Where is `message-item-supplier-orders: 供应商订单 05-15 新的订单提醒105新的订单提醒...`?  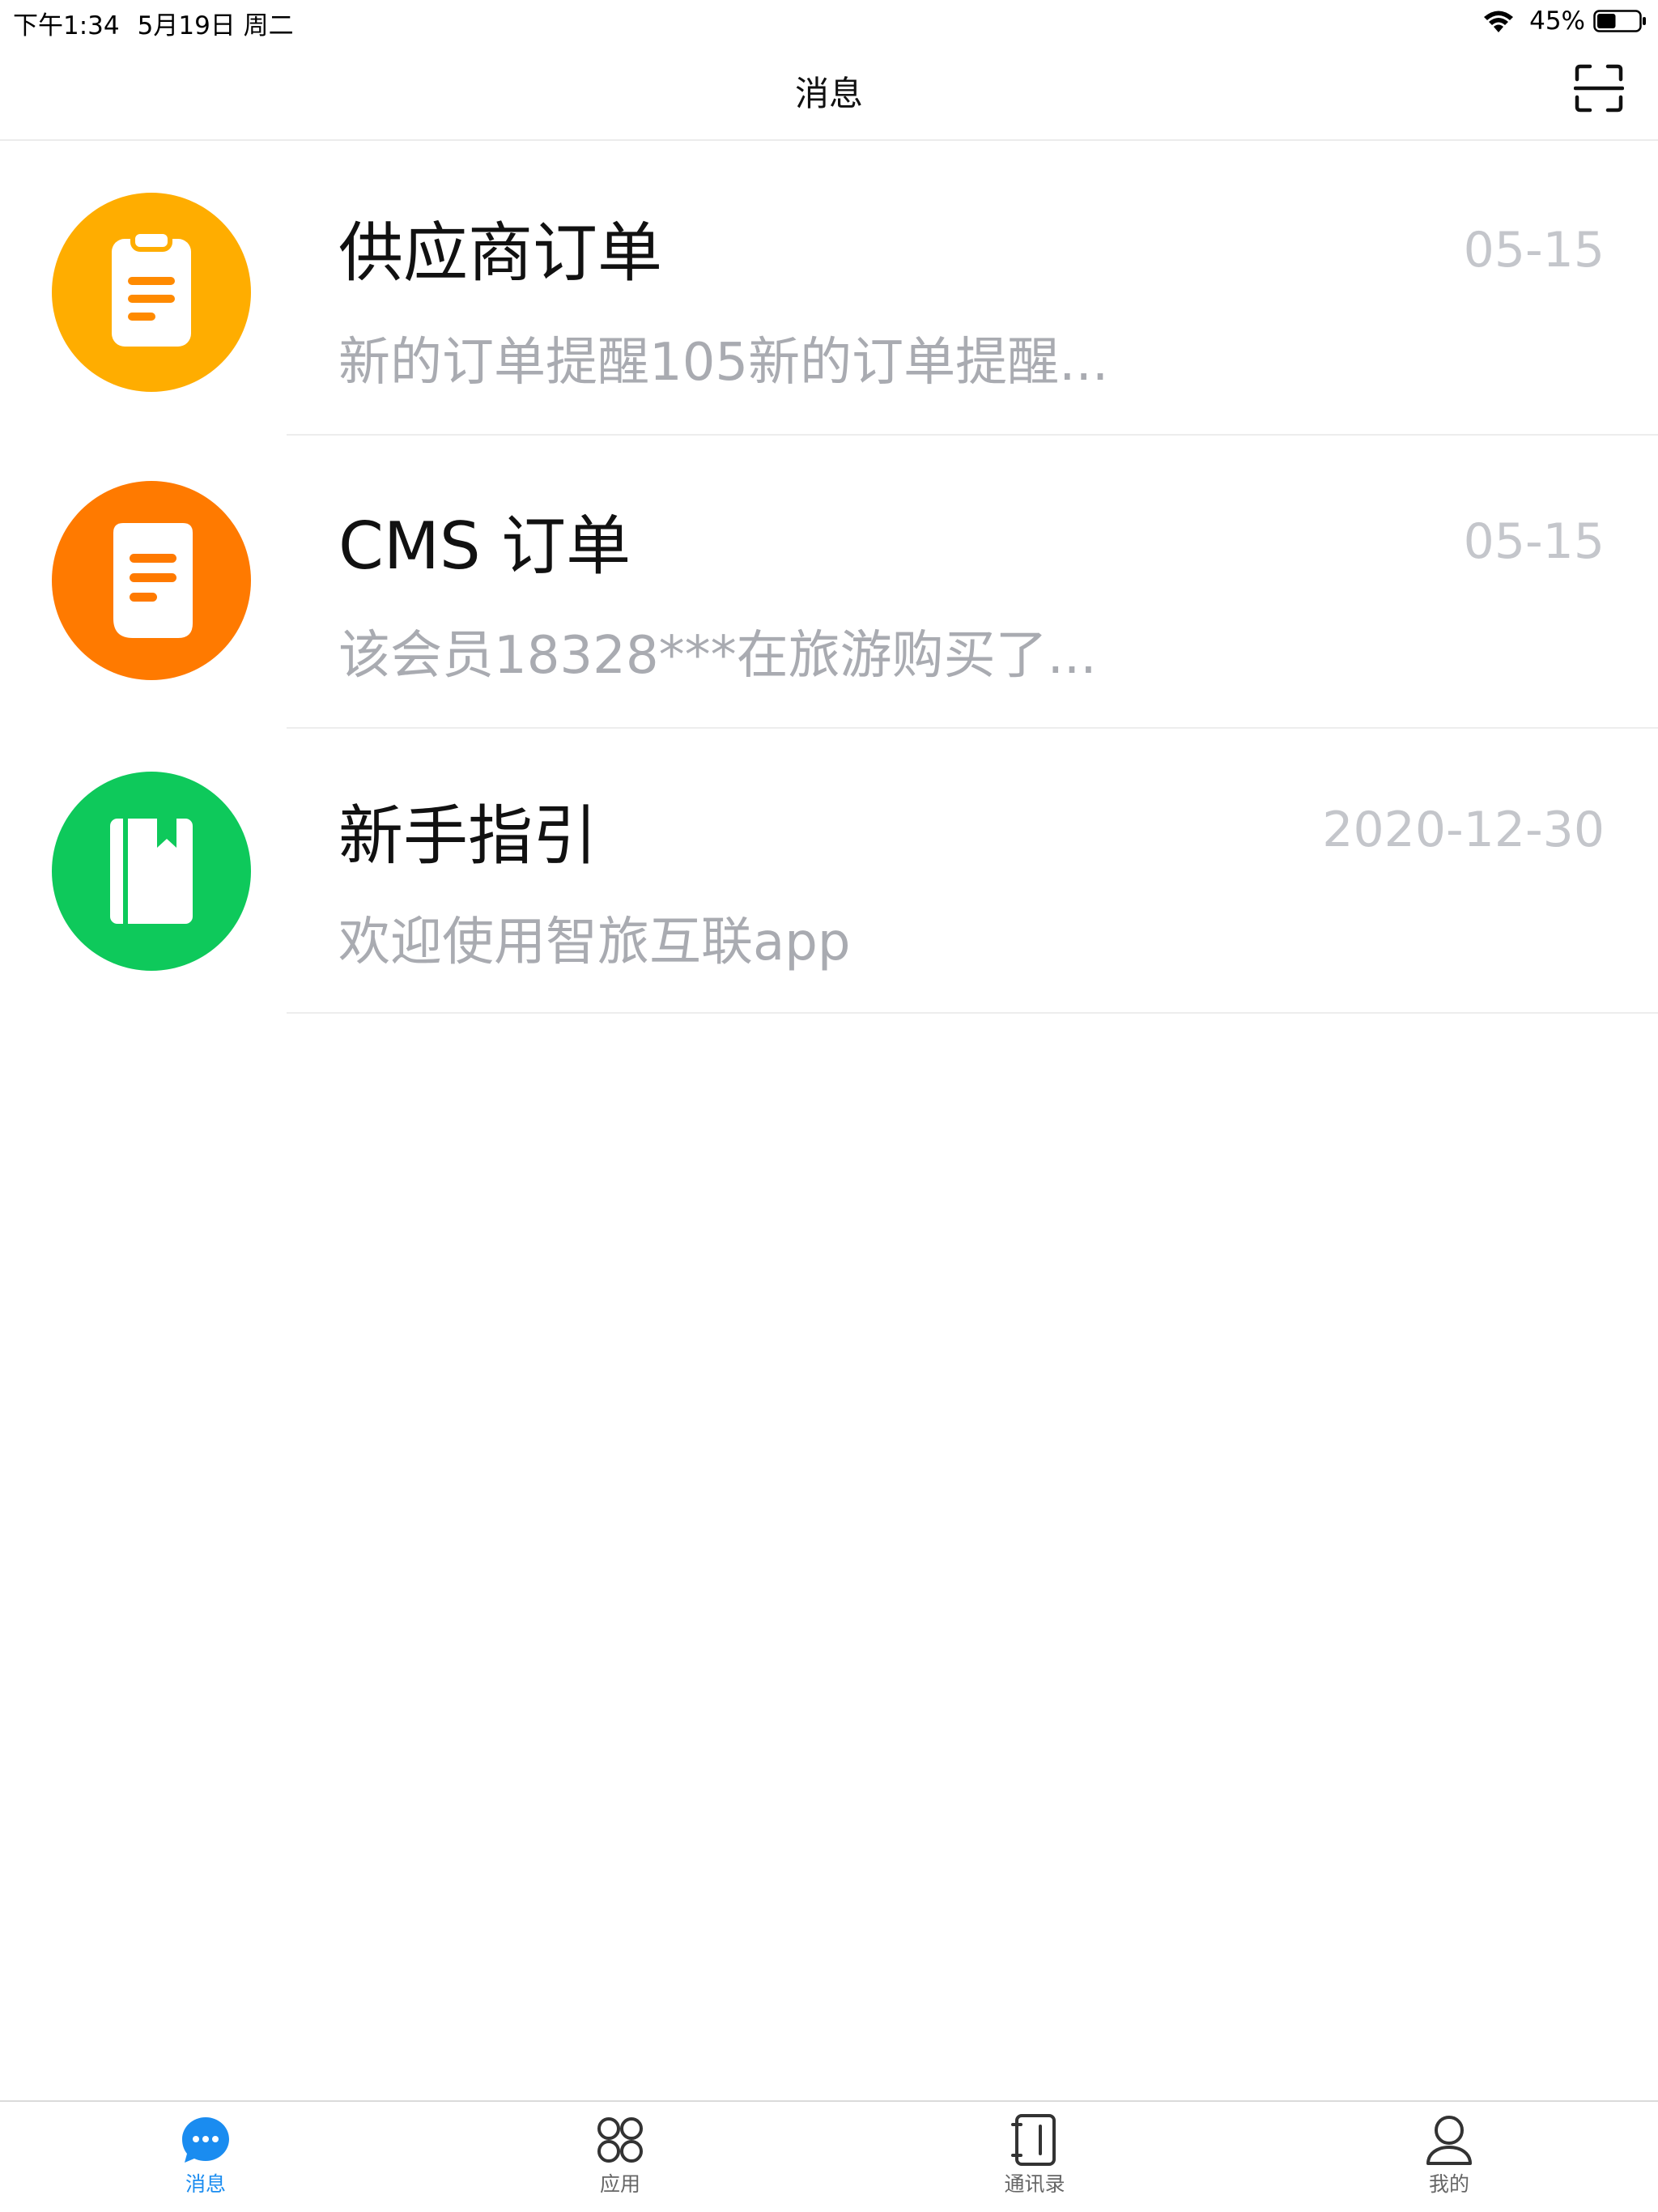
message-item-supplier-orders: 供应商订单 05-15 新的订单提醒105新的订单提醒... is located at coordinates (829, 289).